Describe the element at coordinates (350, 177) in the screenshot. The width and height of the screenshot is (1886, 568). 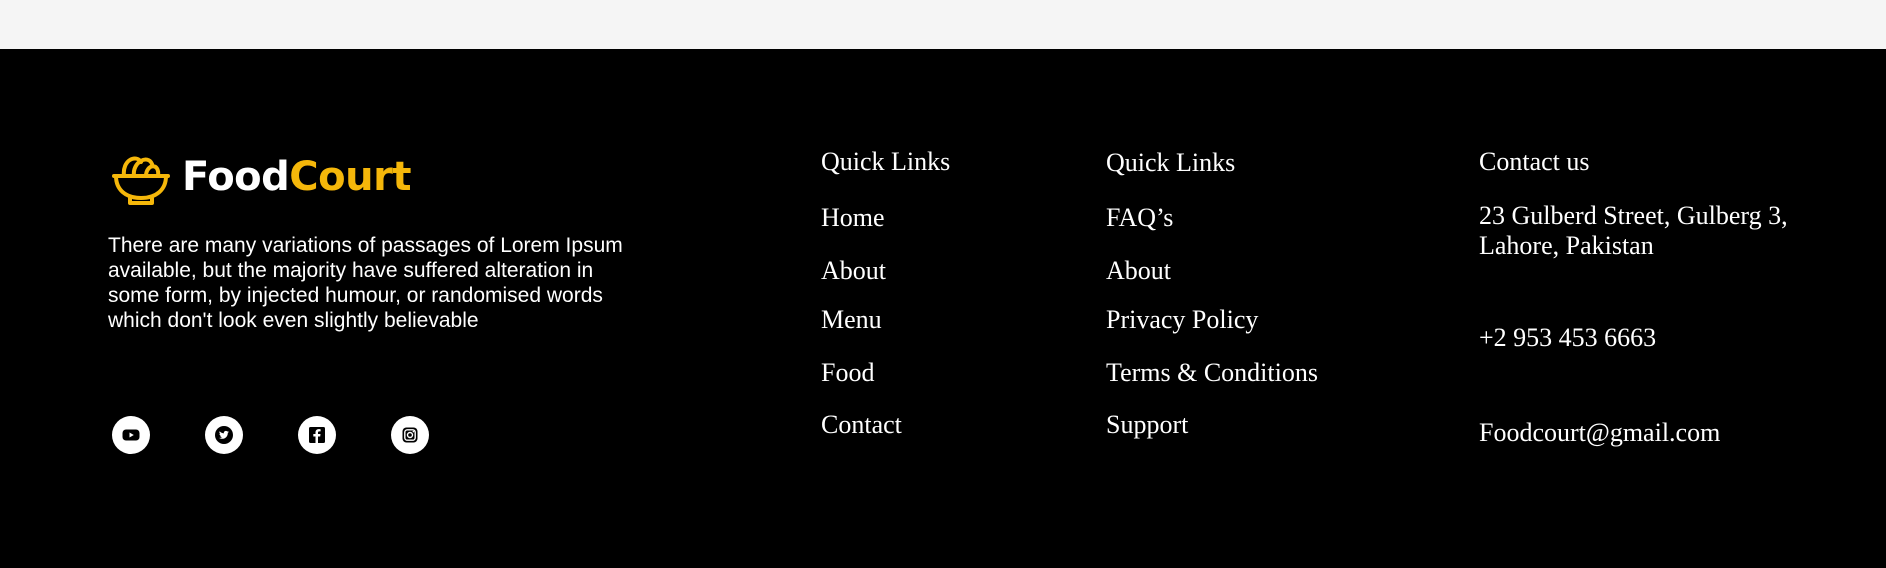
I see `brand-name-court: Court` at that location.